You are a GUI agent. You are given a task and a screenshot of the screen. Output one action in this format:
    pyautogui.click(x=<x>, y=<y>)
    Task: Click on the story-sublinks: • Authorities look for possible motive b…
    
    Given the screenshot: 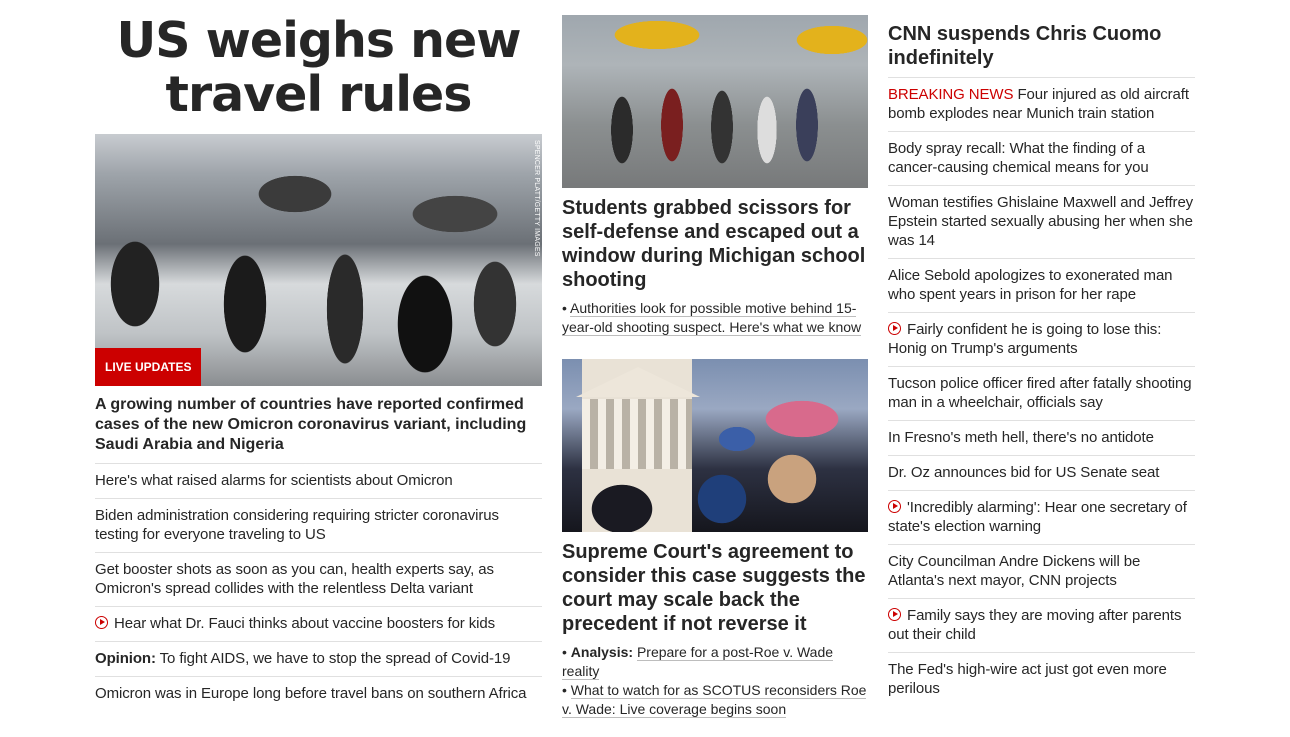 What is the action you would take?
    pyautogui.click(x=715, y=318)
    